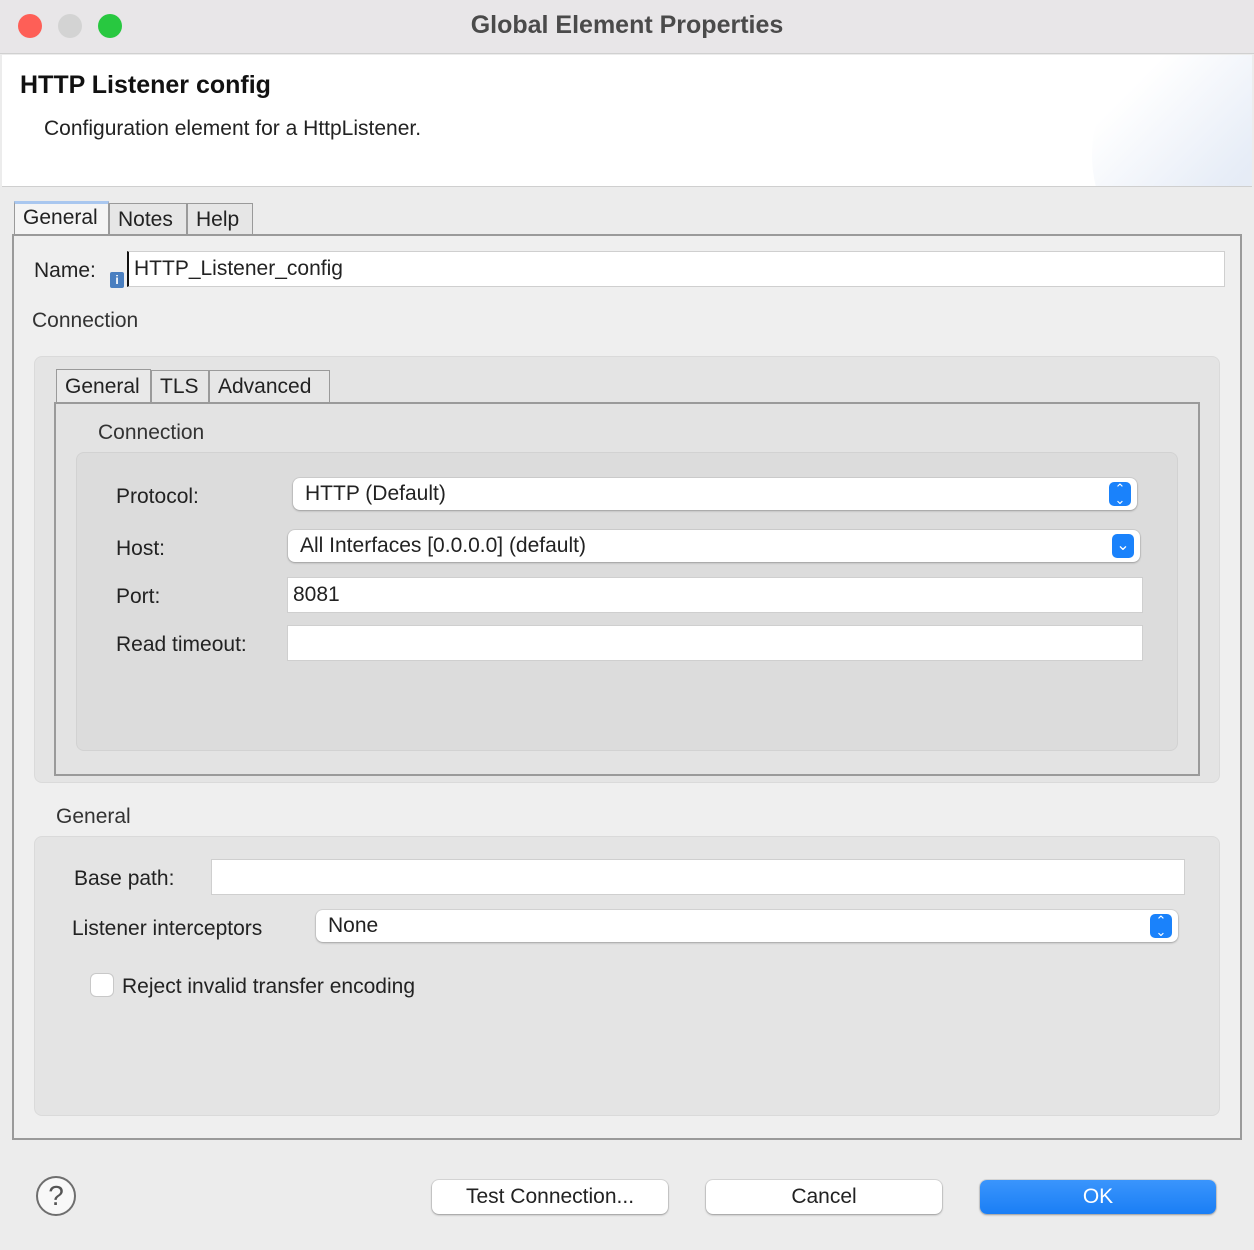  I want to click on base-path-label: Base path:, so click(124, 878).